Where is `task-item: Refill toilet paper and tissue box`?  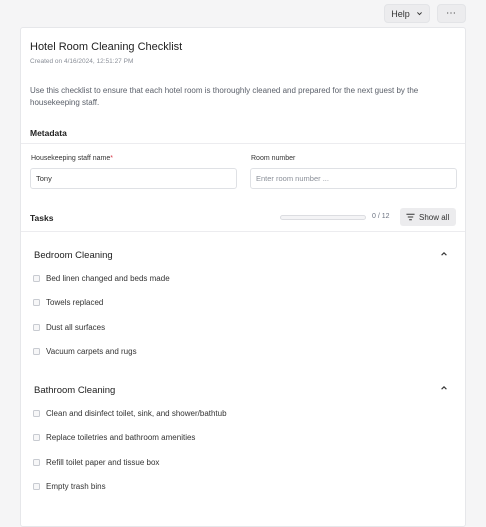
task-item: Refill toilet paper and tissue box is located at coordinates (96, 462).